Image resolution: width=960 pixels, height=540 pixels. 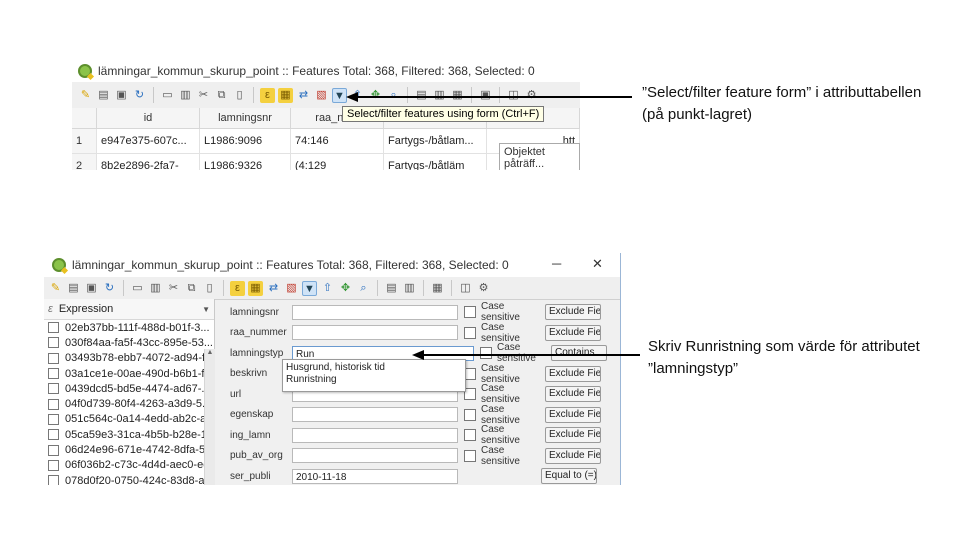 What do you see at coordinates (489, 97) in the screenshot?
I see `arrow-to-filter-icon` at bounding box center [489, 97].